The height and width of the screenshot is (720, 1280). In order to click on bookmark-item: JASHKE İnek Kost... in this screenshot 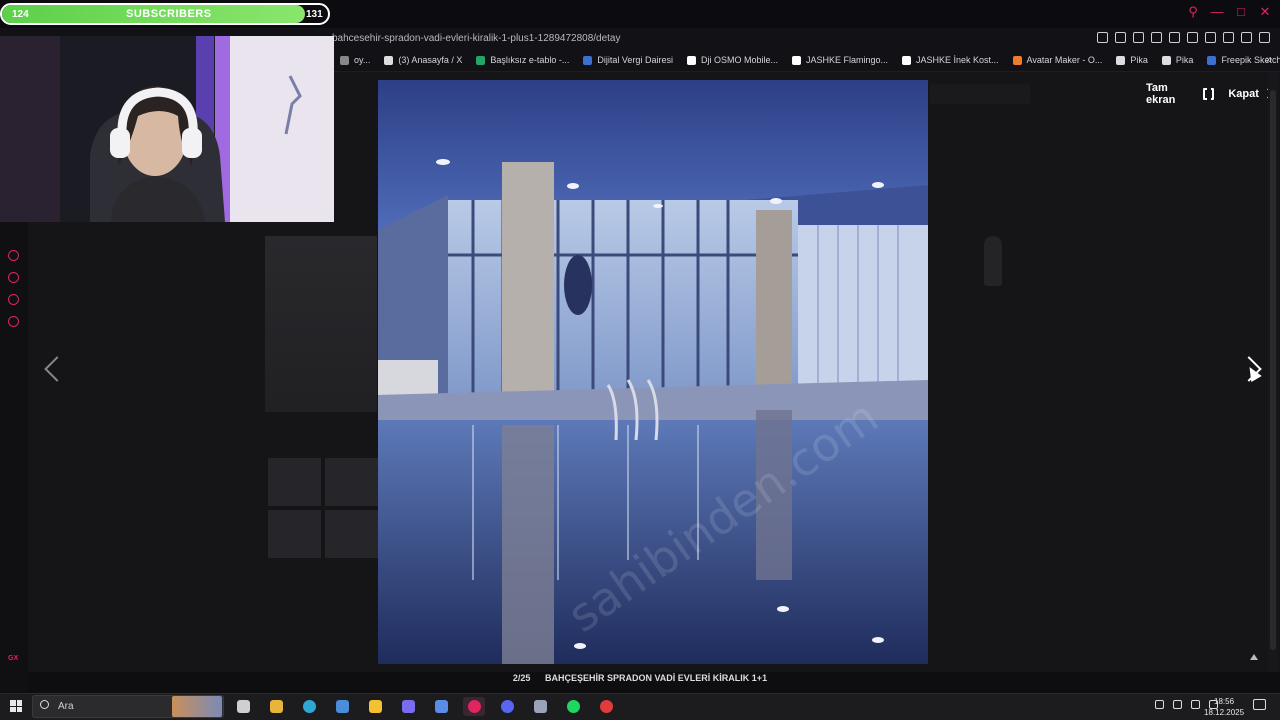, I will do `click(950, 60)`.